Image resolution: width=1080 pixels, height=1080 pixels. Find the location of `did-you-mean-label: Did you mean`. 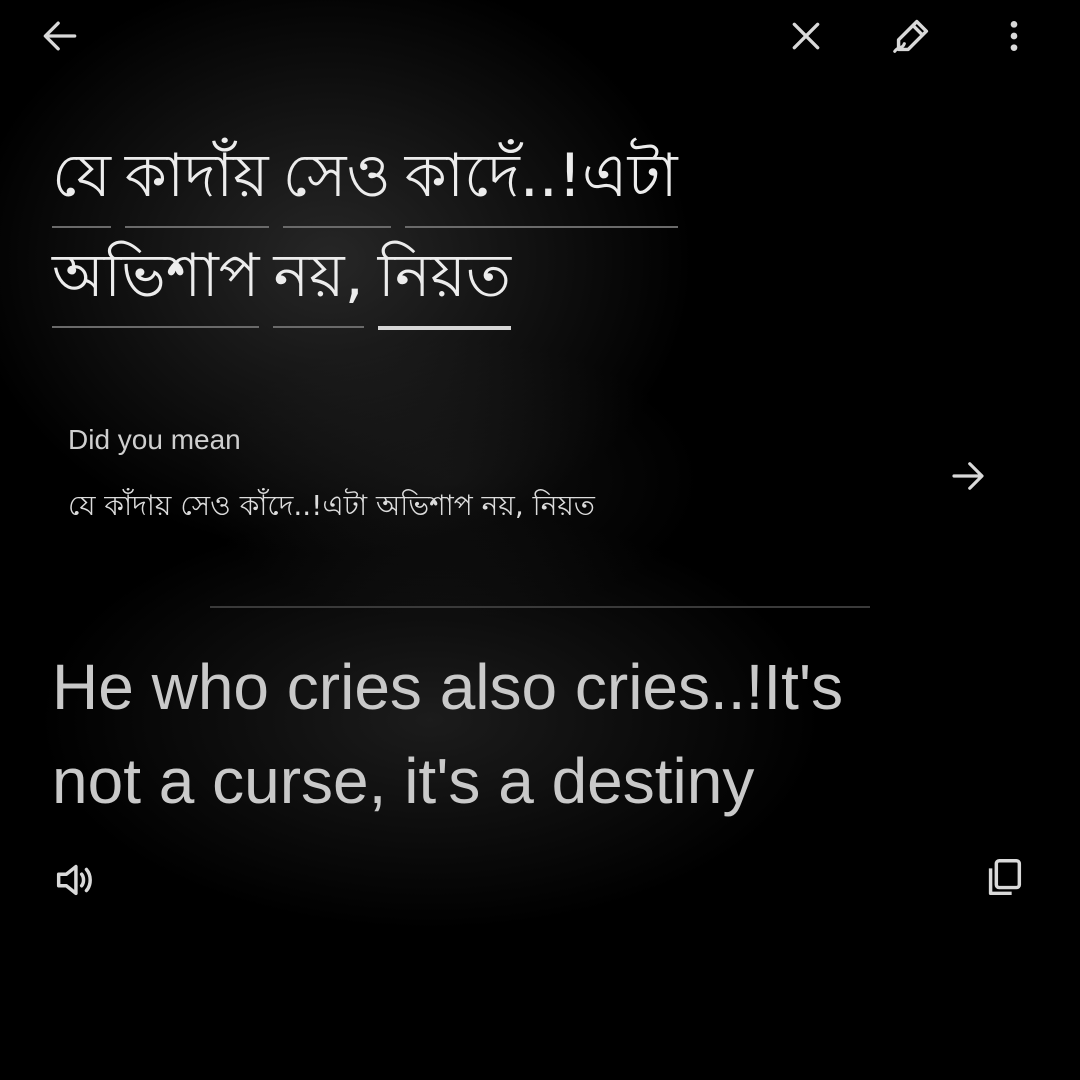

did-you-mean-label: Did you mean is located at coordinates (154, 439).